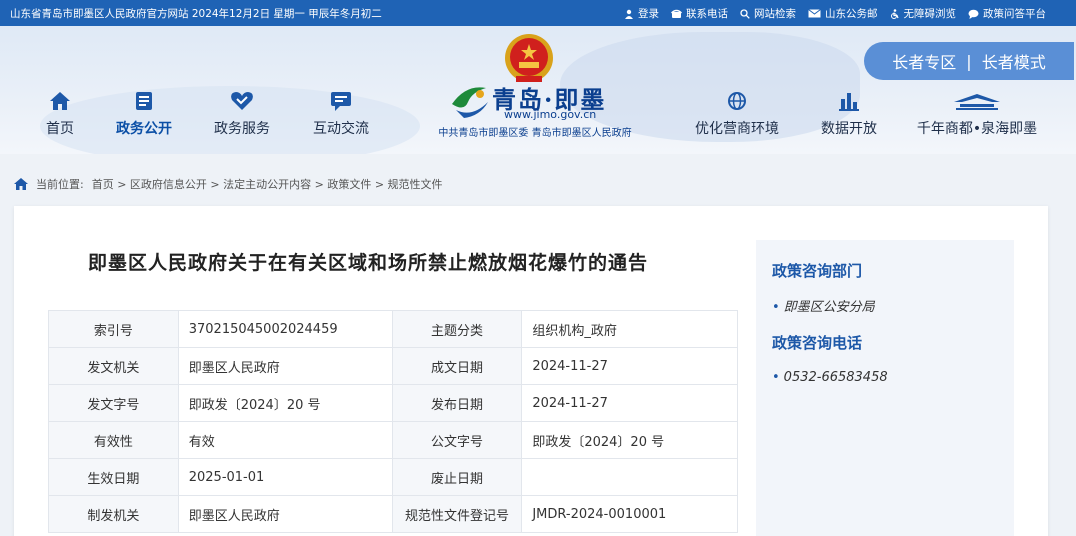 The image size is (1076, 536). I want to click on consult-dept-heading: 政策咨询部门, so click(817, 271).